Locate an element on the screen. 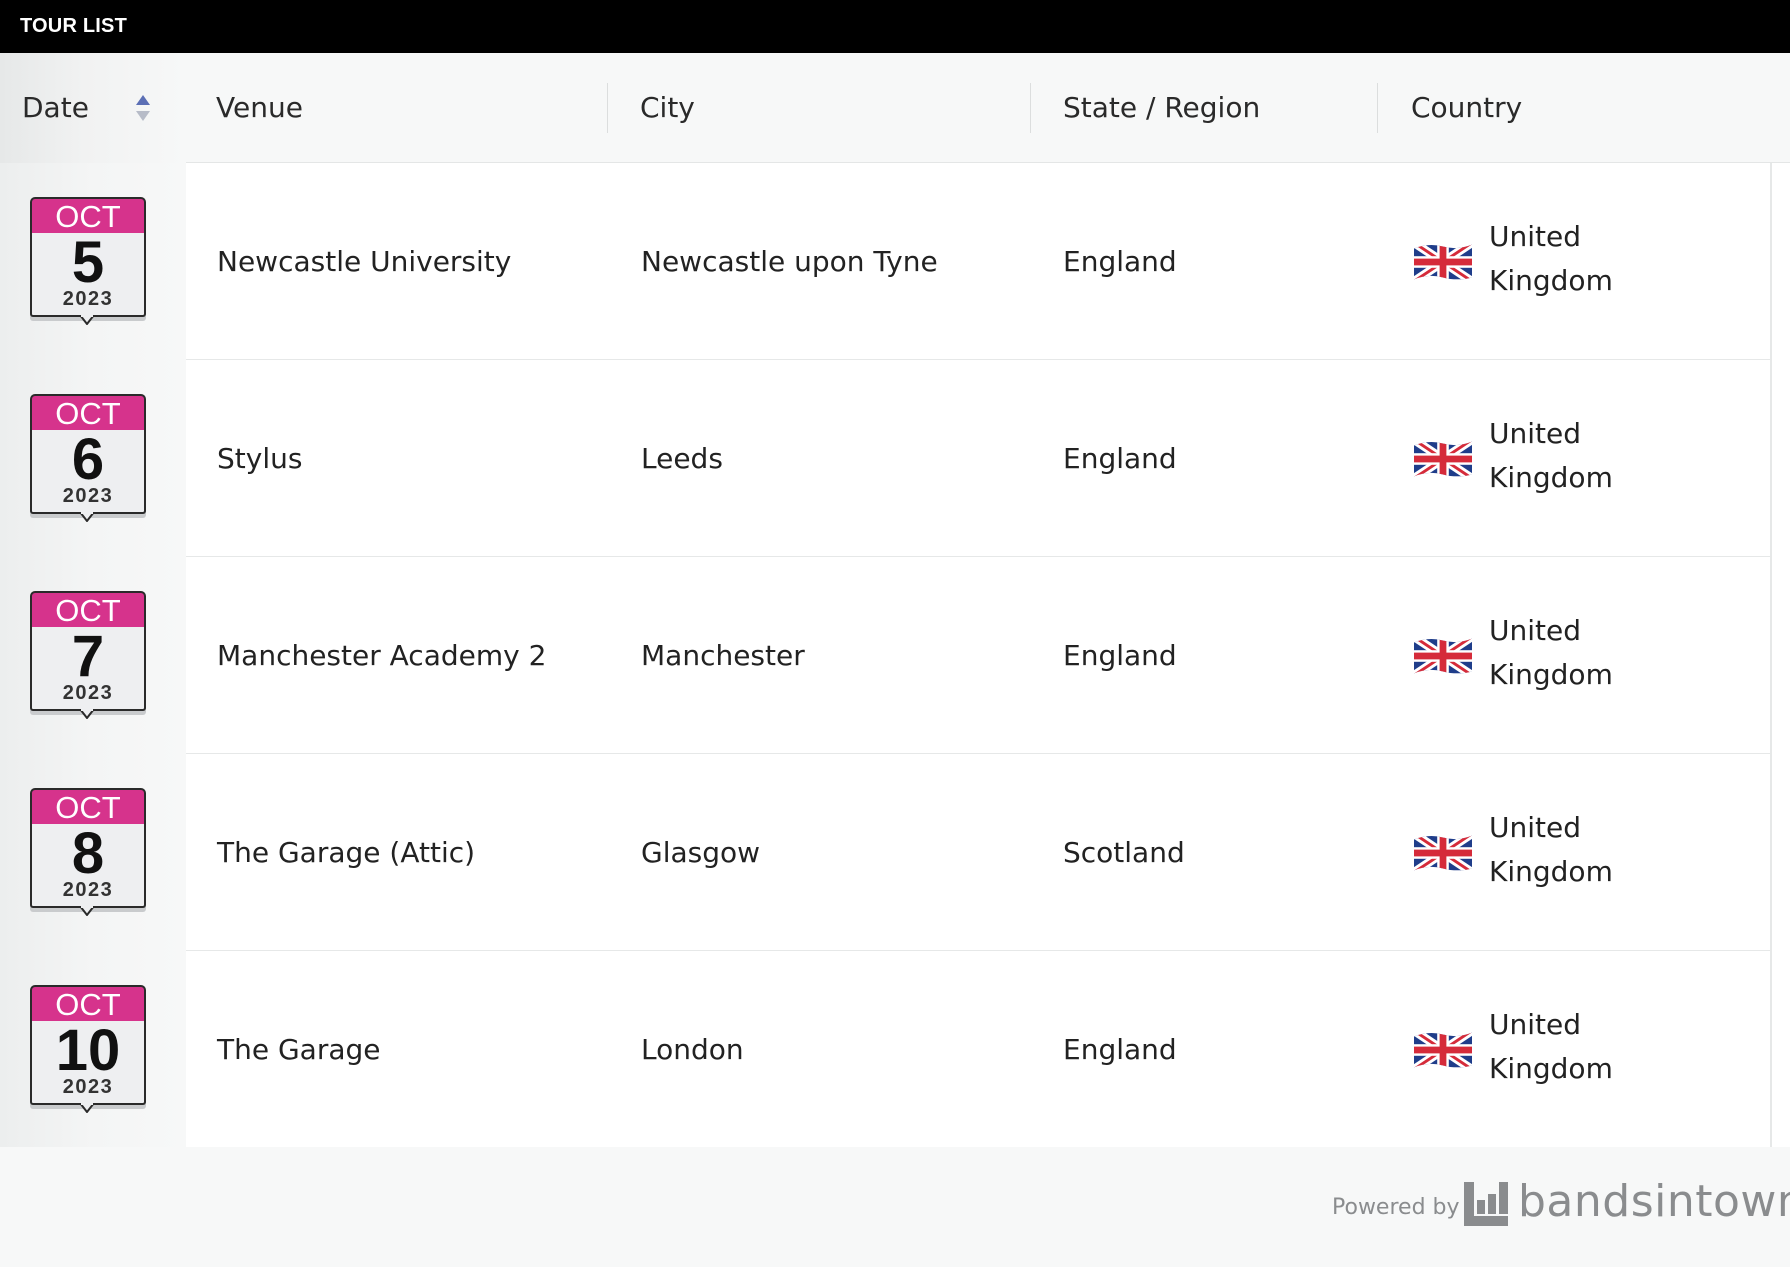  calendar-body: 6 2023 is located at coordinates (88, 472).